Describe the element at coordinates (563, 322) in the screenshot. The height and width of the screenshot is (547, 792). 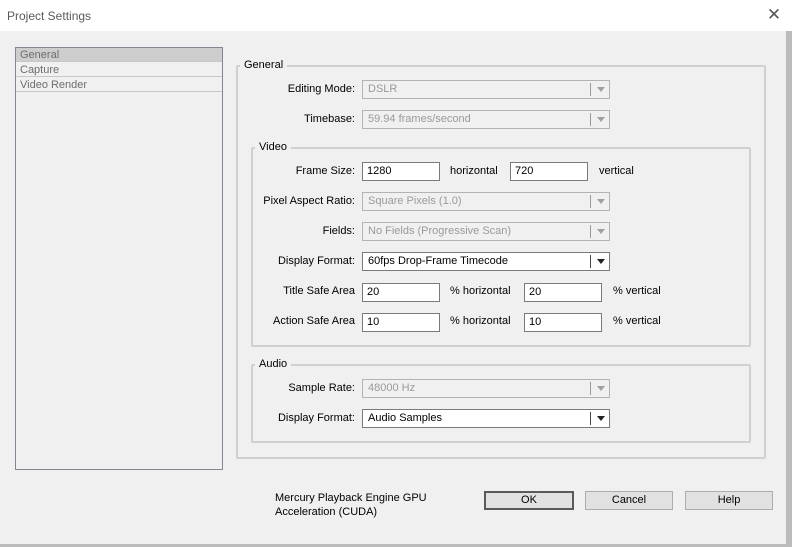
I see `action-safe-vertical-input: 10` at that location.